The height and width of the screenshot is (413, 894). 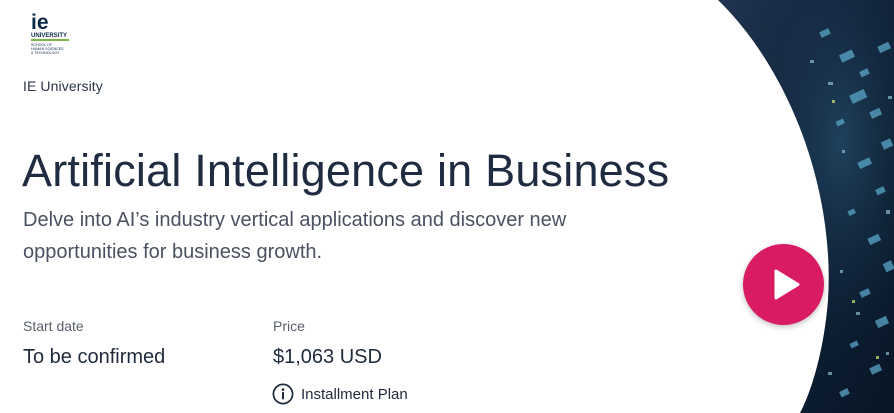 I want to click on start-date-label: Start date, so click(x=53, y=326).